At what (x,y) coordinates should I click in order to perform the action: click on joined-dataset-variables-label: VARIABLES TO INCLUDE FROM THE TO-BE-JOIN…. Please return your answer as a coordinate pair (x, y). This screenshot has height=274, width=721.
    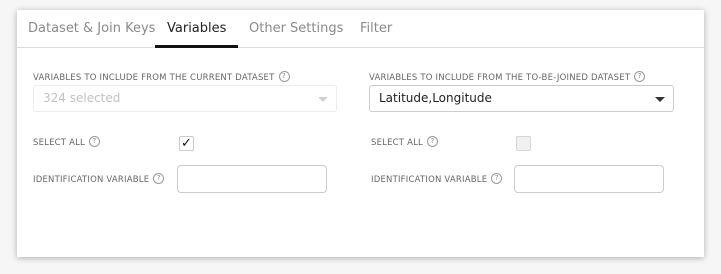
    Looking at the image, I should click on (507, 77).